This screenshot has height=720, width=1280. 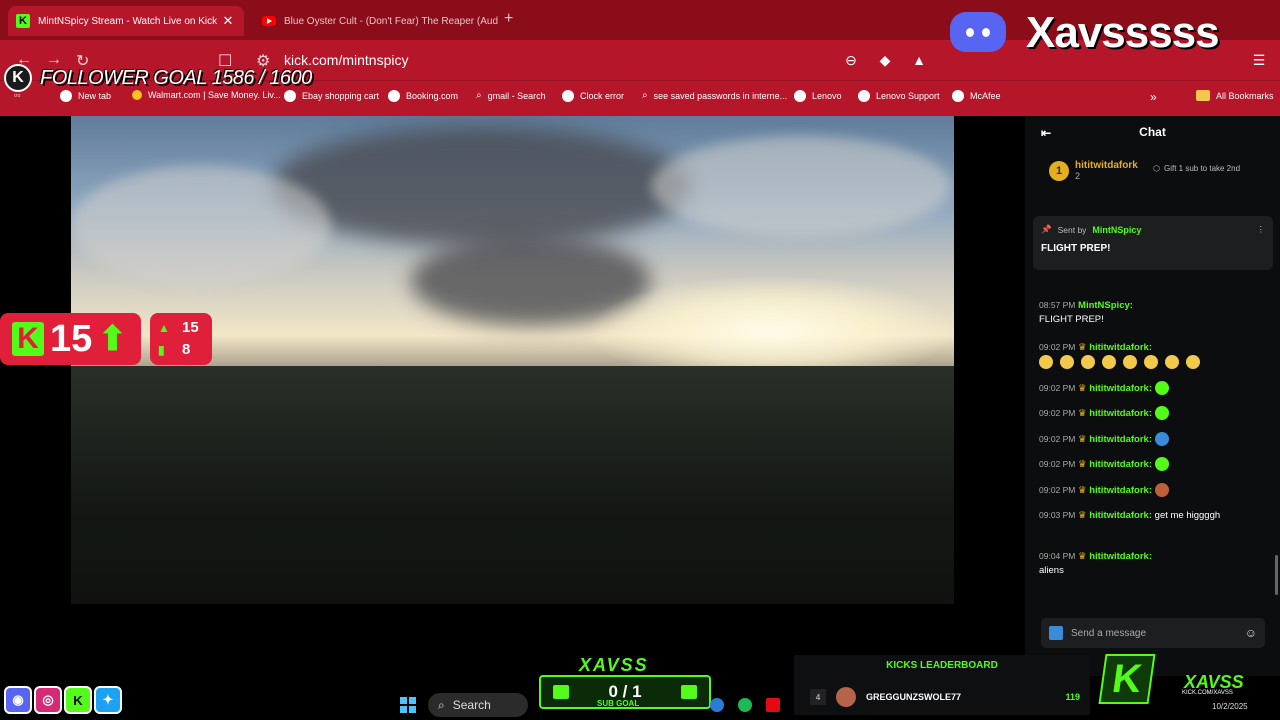 I want to click on chat-username: MintNSpicy:, so click(x=1105, y=305).